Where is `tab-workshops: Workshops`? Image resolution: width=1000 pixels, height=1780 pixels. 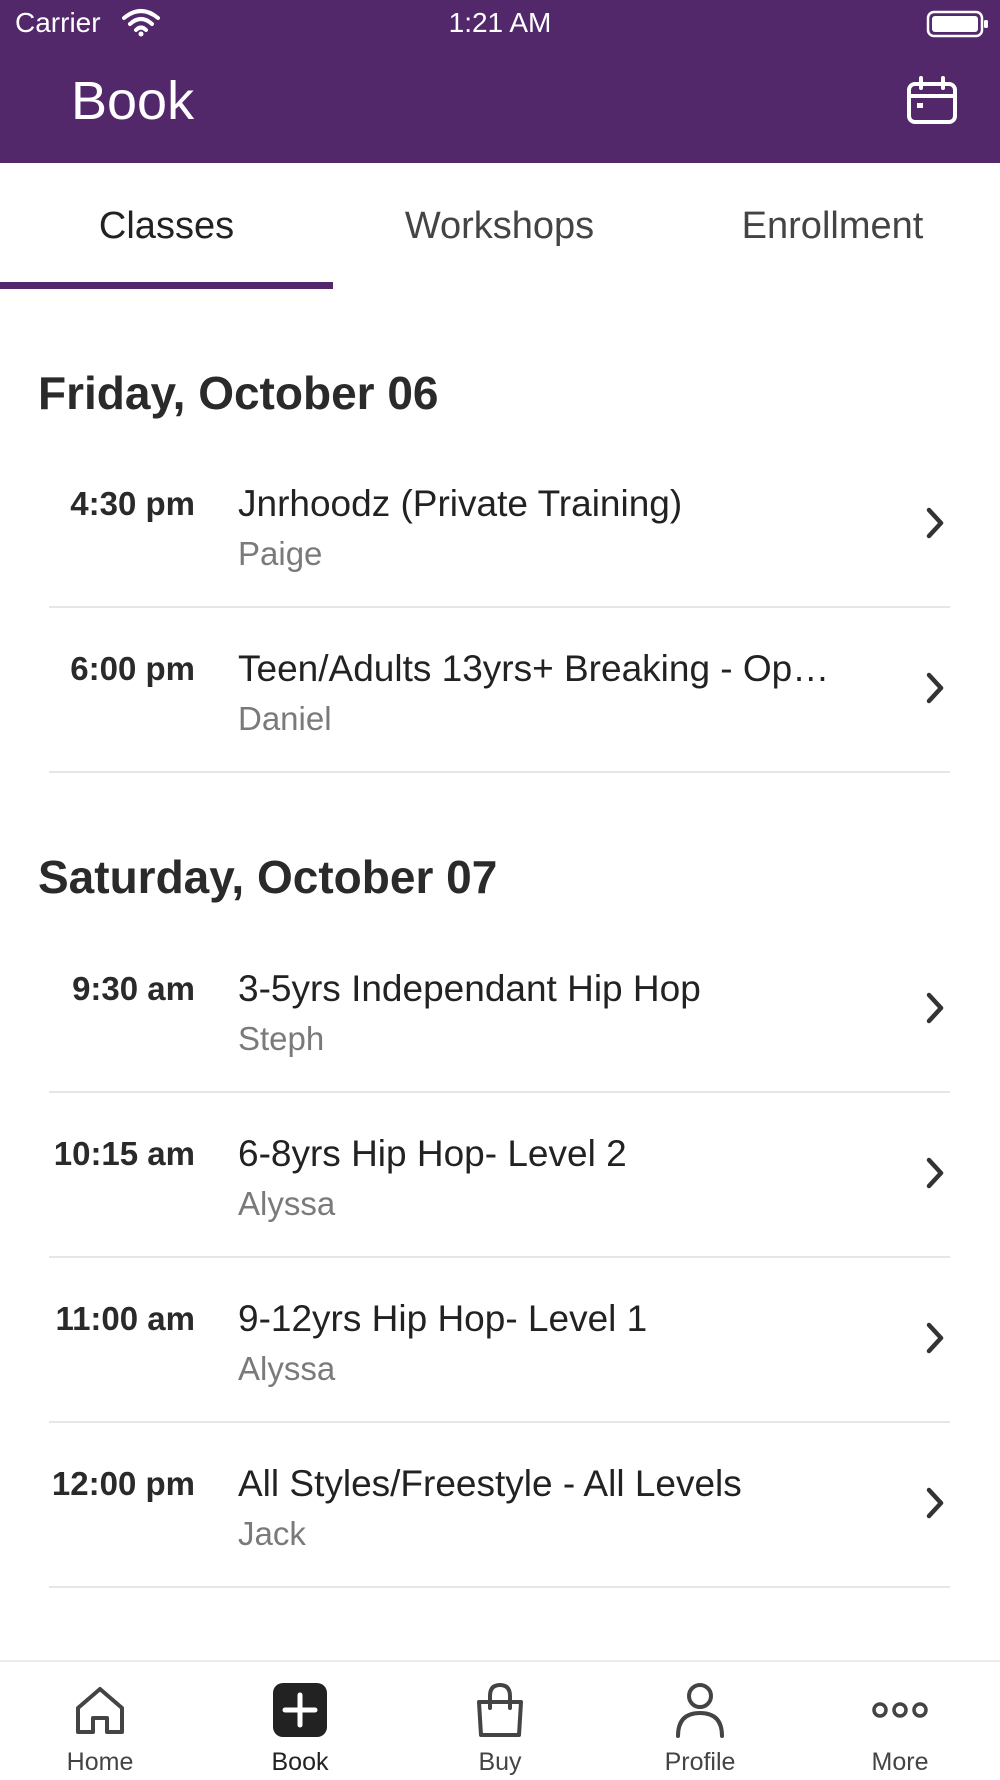
tab-workshops: Workshops is located at coordinates (499, 226).